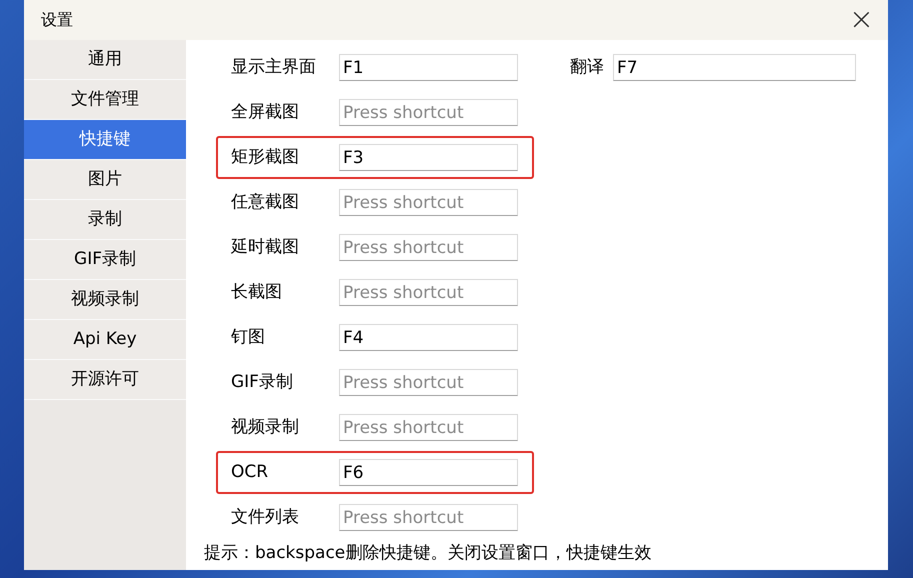  Describe the element at coordinates (248, 337) in the screenshot. I see `shortcut-label: 钉图` at that location.